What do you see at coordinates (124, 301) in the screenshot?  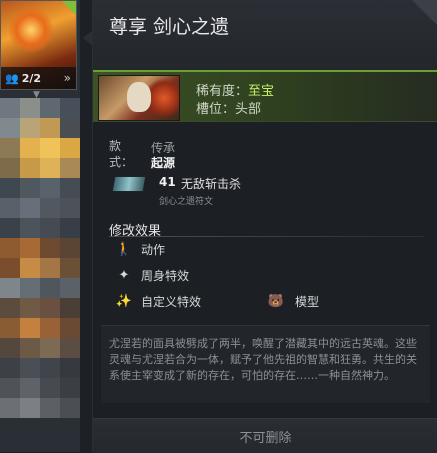 I see `magic-wand-icon: ✨` at bounding box center [124, 301].